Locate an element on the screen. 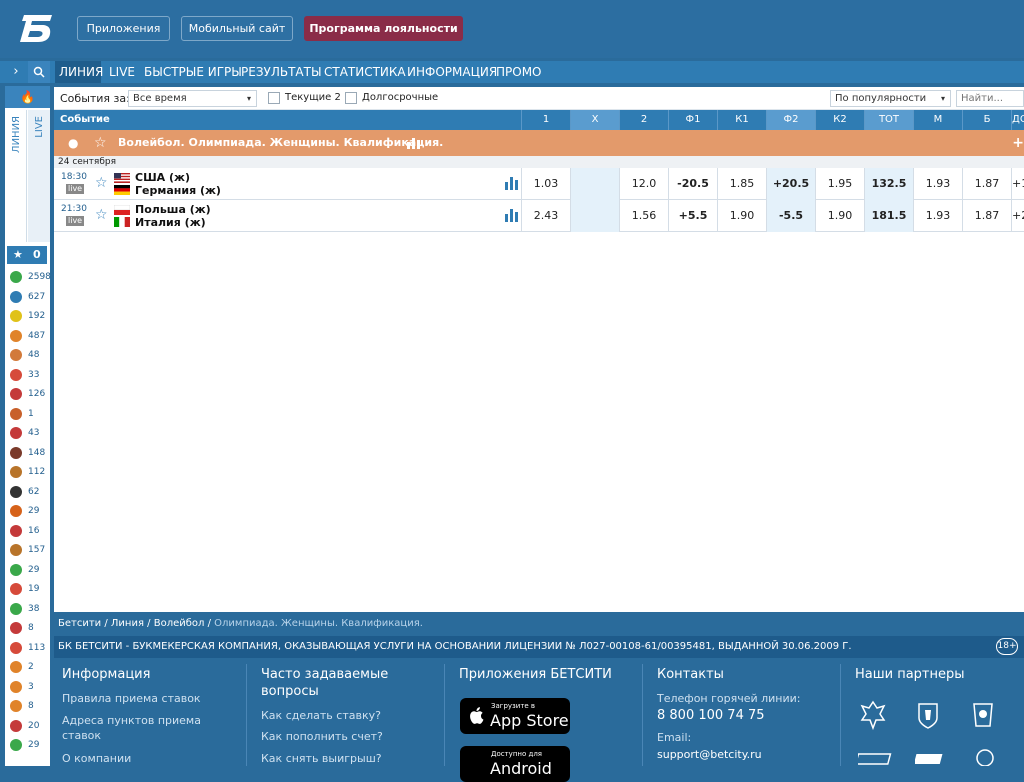 The width and height of the screenshot is (1024, 782). sport-item: 43 is located at coordinates (29, 433).